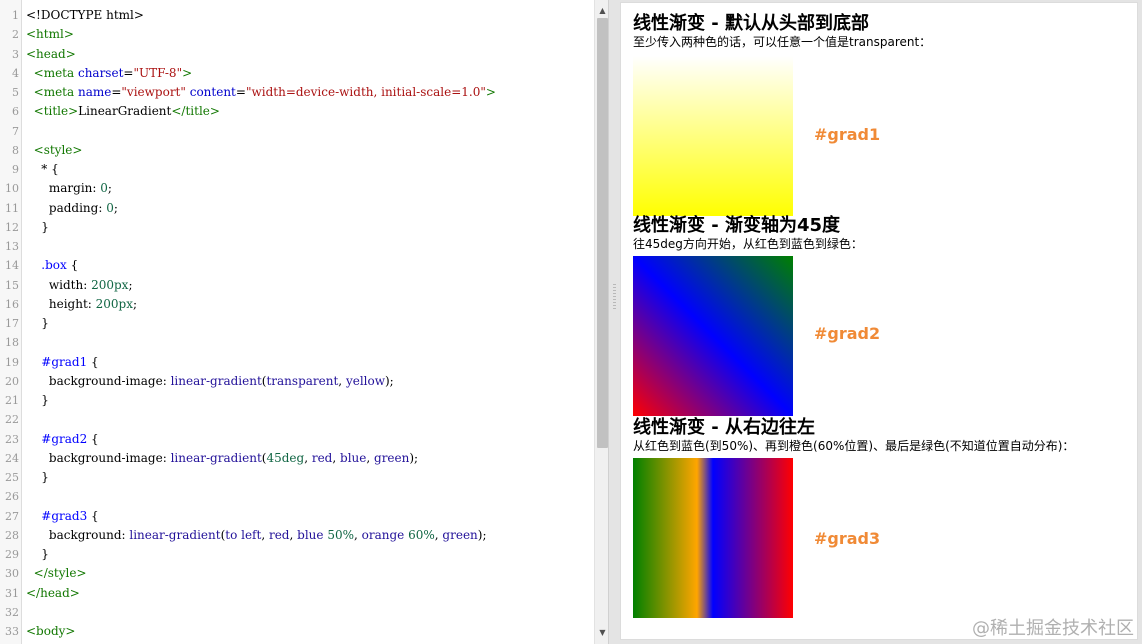 This screenshot has height=644, width=1142. I want to click on code-line: 19 #grad1 {, so click(297, 362).